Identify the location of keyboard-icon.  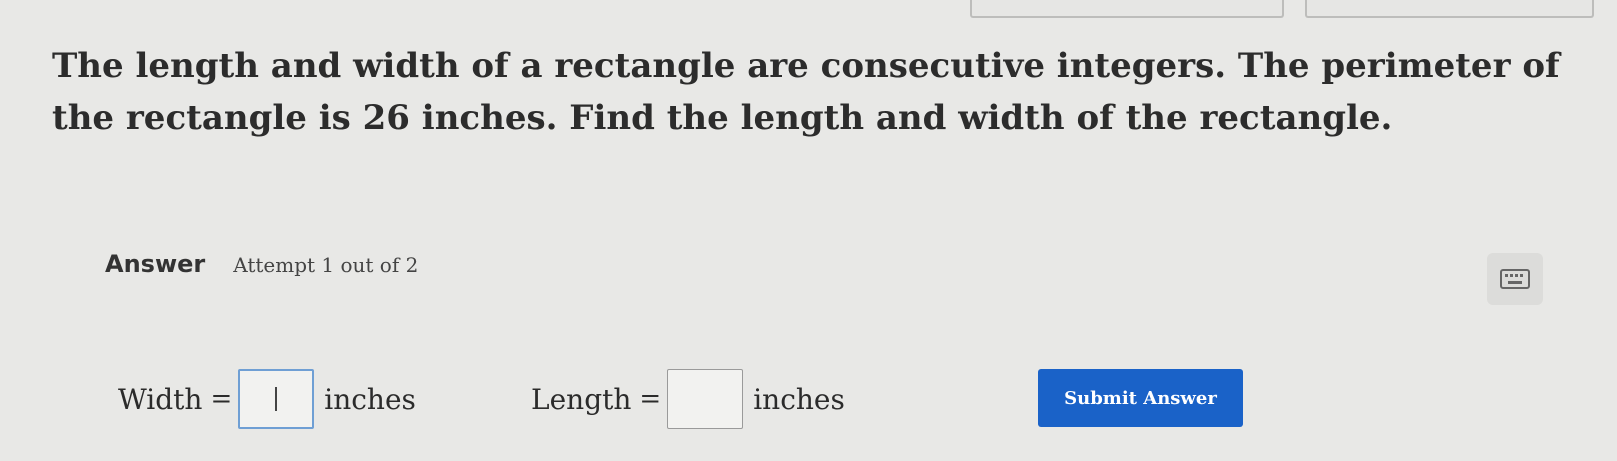
(1515, 279).